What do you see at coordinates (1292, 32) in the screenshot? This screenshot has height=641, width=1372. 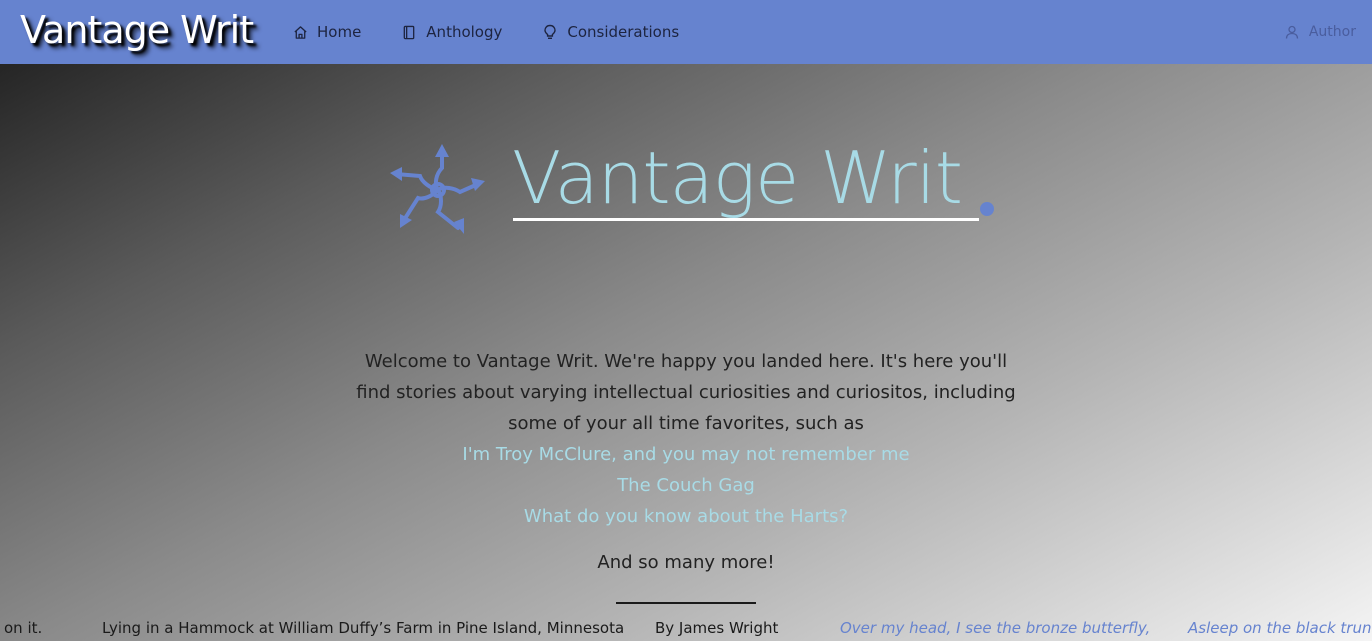 I see `user-icon` at bounding box center [1292, 32].